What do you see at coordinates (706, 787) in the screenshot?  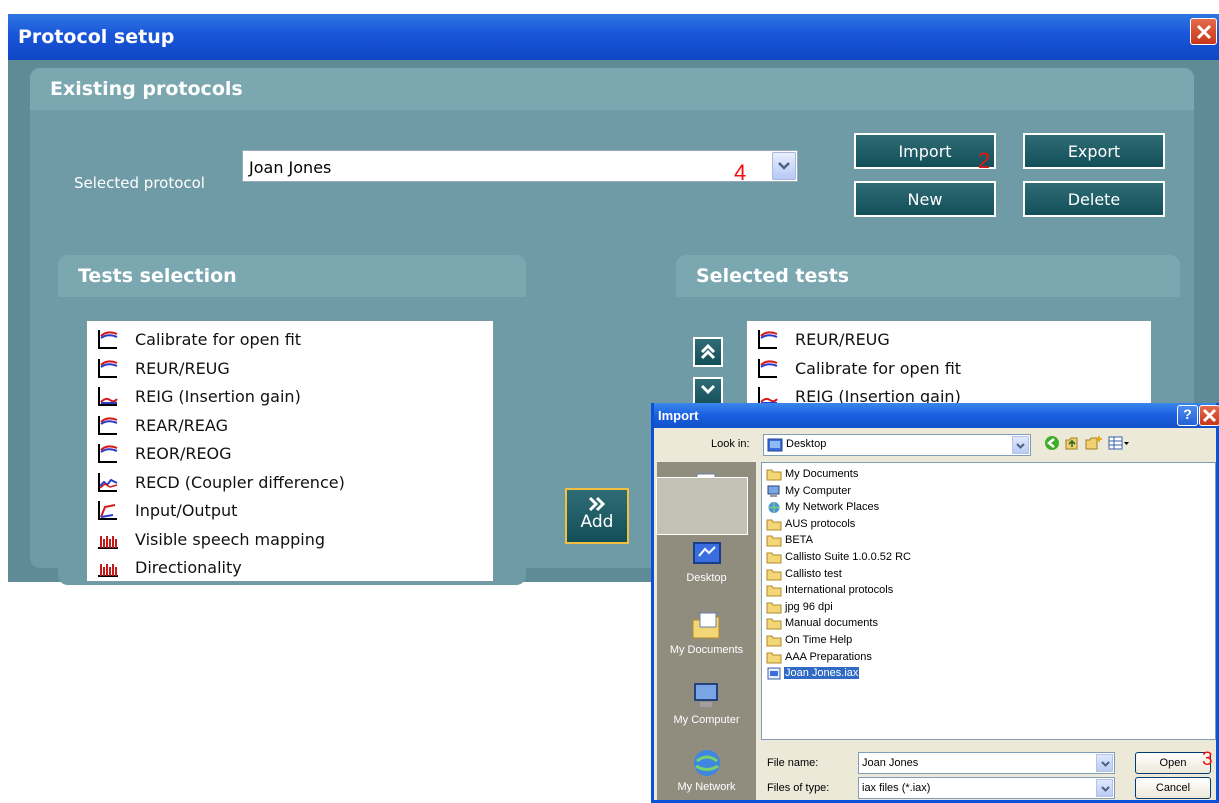 I see `place-label: My Network` at bounding box center [706, 787].